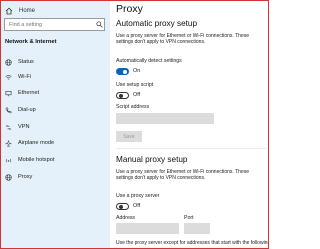  What do you see at coordinates (8, 93) in the screenshot?
I see `ethernet-icon` at bounding box center [8, 93].